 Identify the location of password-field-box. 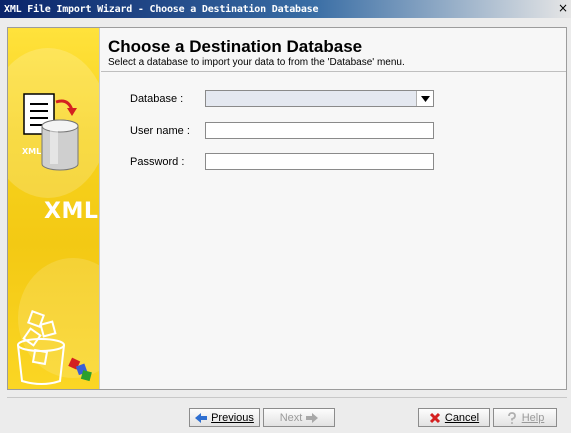
(319, 161).